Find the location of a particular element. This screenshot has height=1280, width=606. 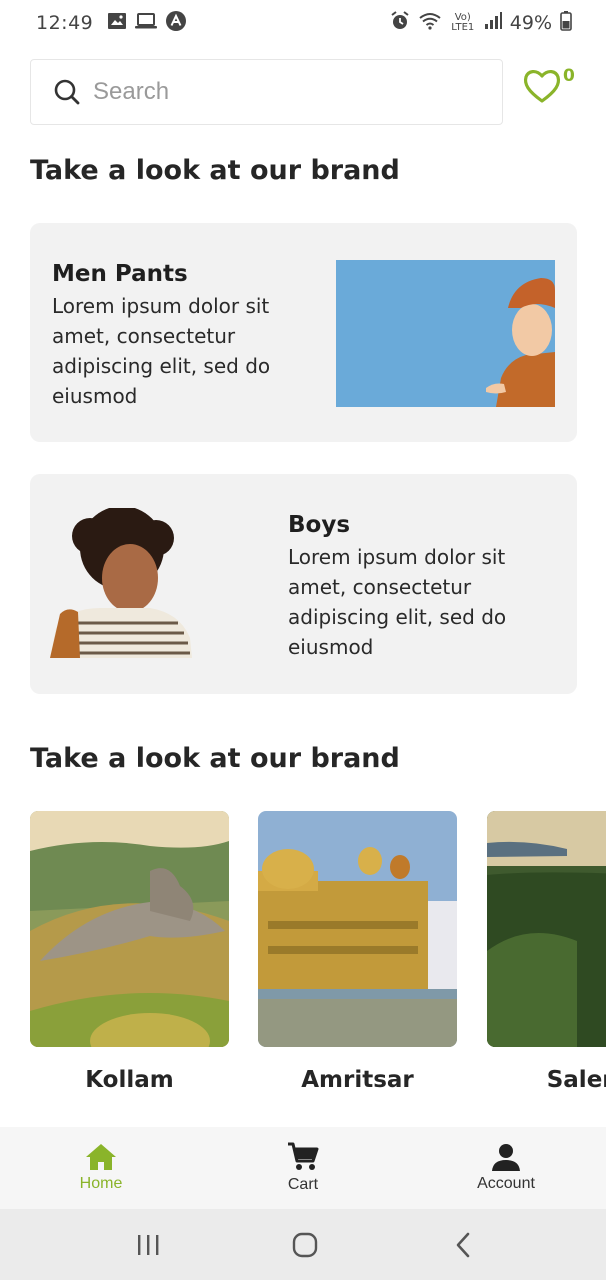

place-card-kollam: Kollam is located at coordinates (129, 952).